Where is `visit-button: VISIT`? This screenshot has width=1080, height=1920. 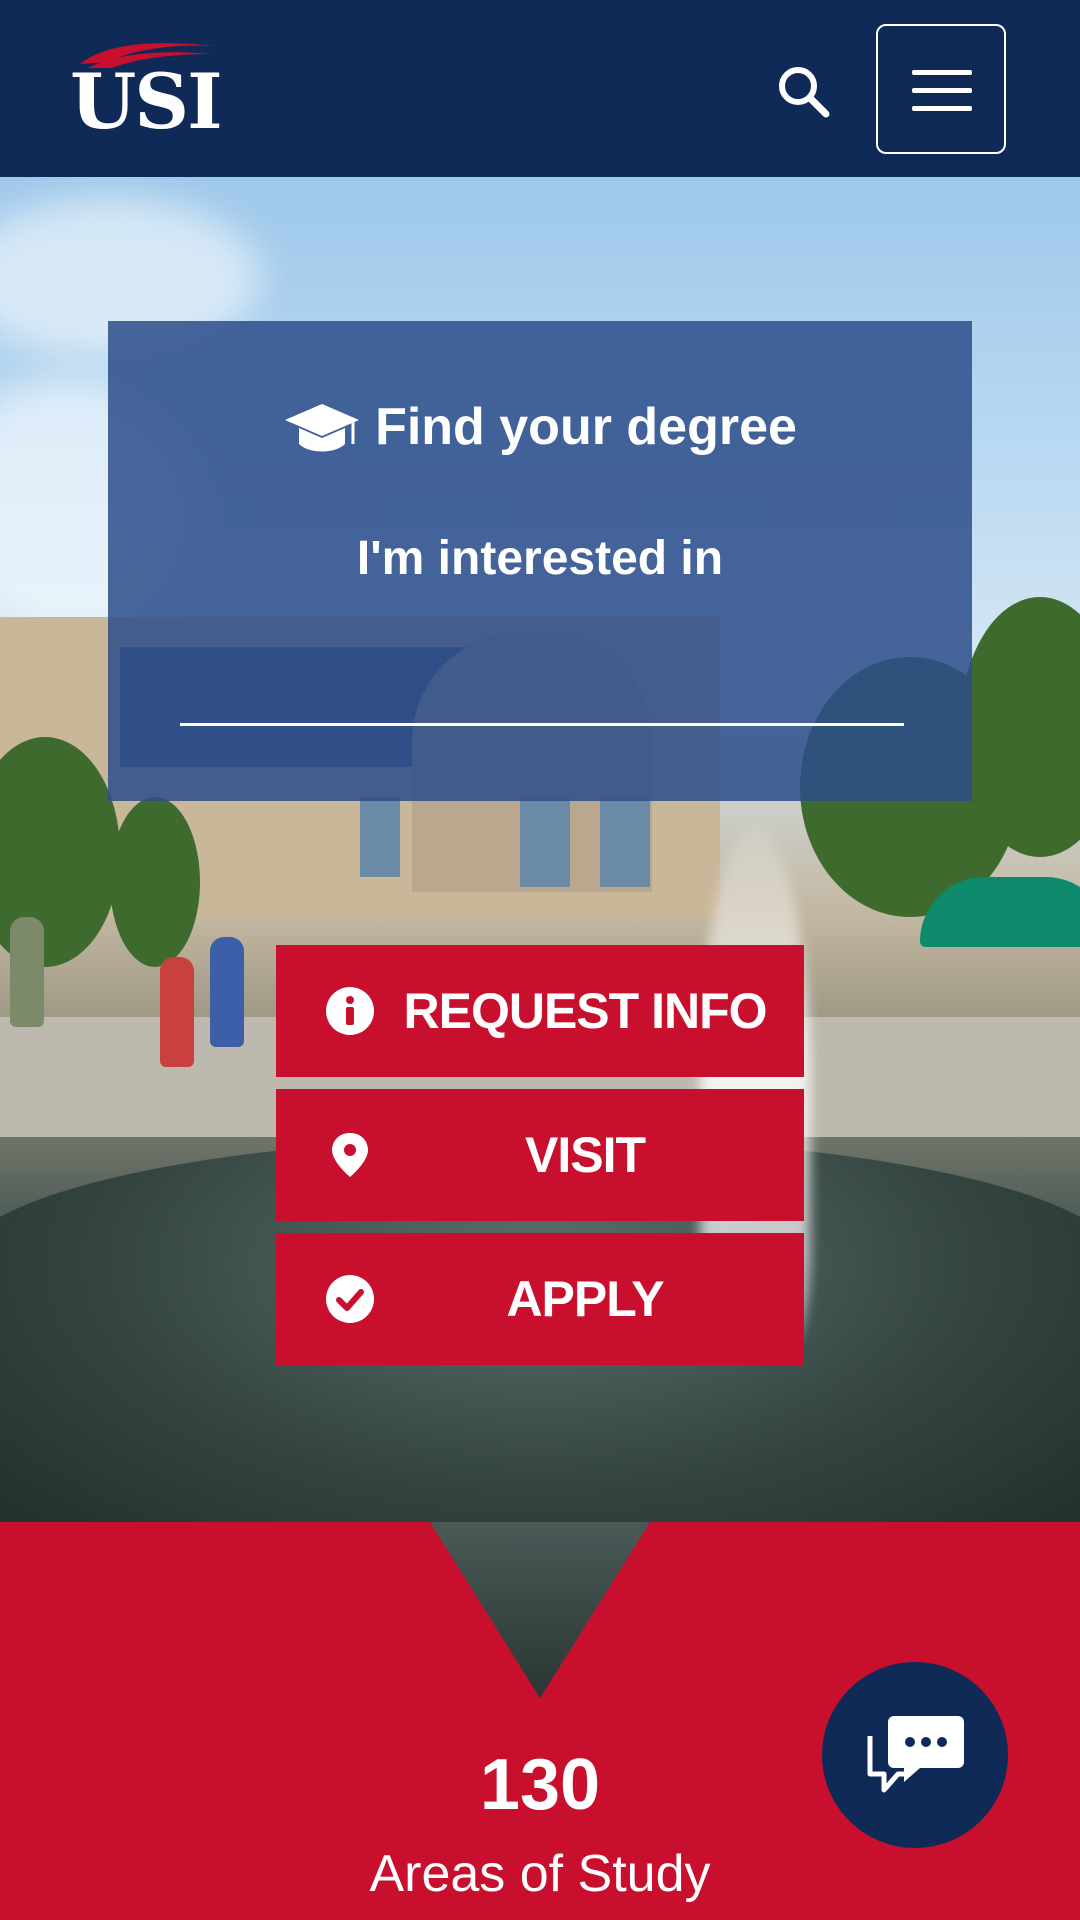
visit-button: VISIT is located at coordinates (540, 1155).